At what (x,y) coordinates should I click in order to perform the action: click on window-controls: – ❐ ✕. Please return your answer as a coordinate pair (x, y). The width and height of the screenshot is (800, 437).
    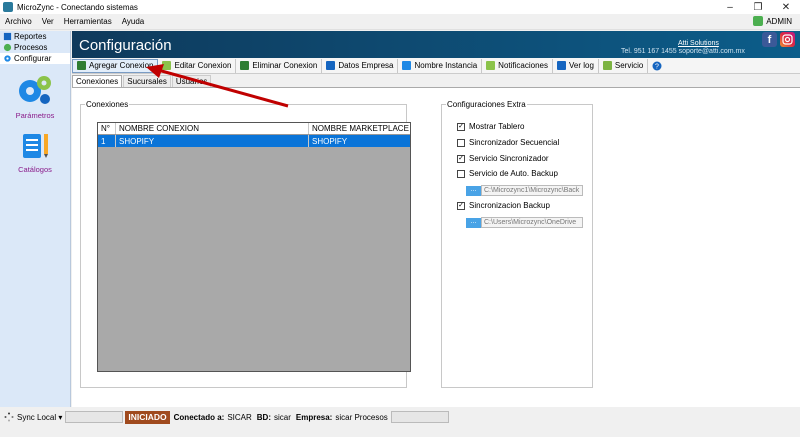
    Looking at the image, I should click on (758, 7).